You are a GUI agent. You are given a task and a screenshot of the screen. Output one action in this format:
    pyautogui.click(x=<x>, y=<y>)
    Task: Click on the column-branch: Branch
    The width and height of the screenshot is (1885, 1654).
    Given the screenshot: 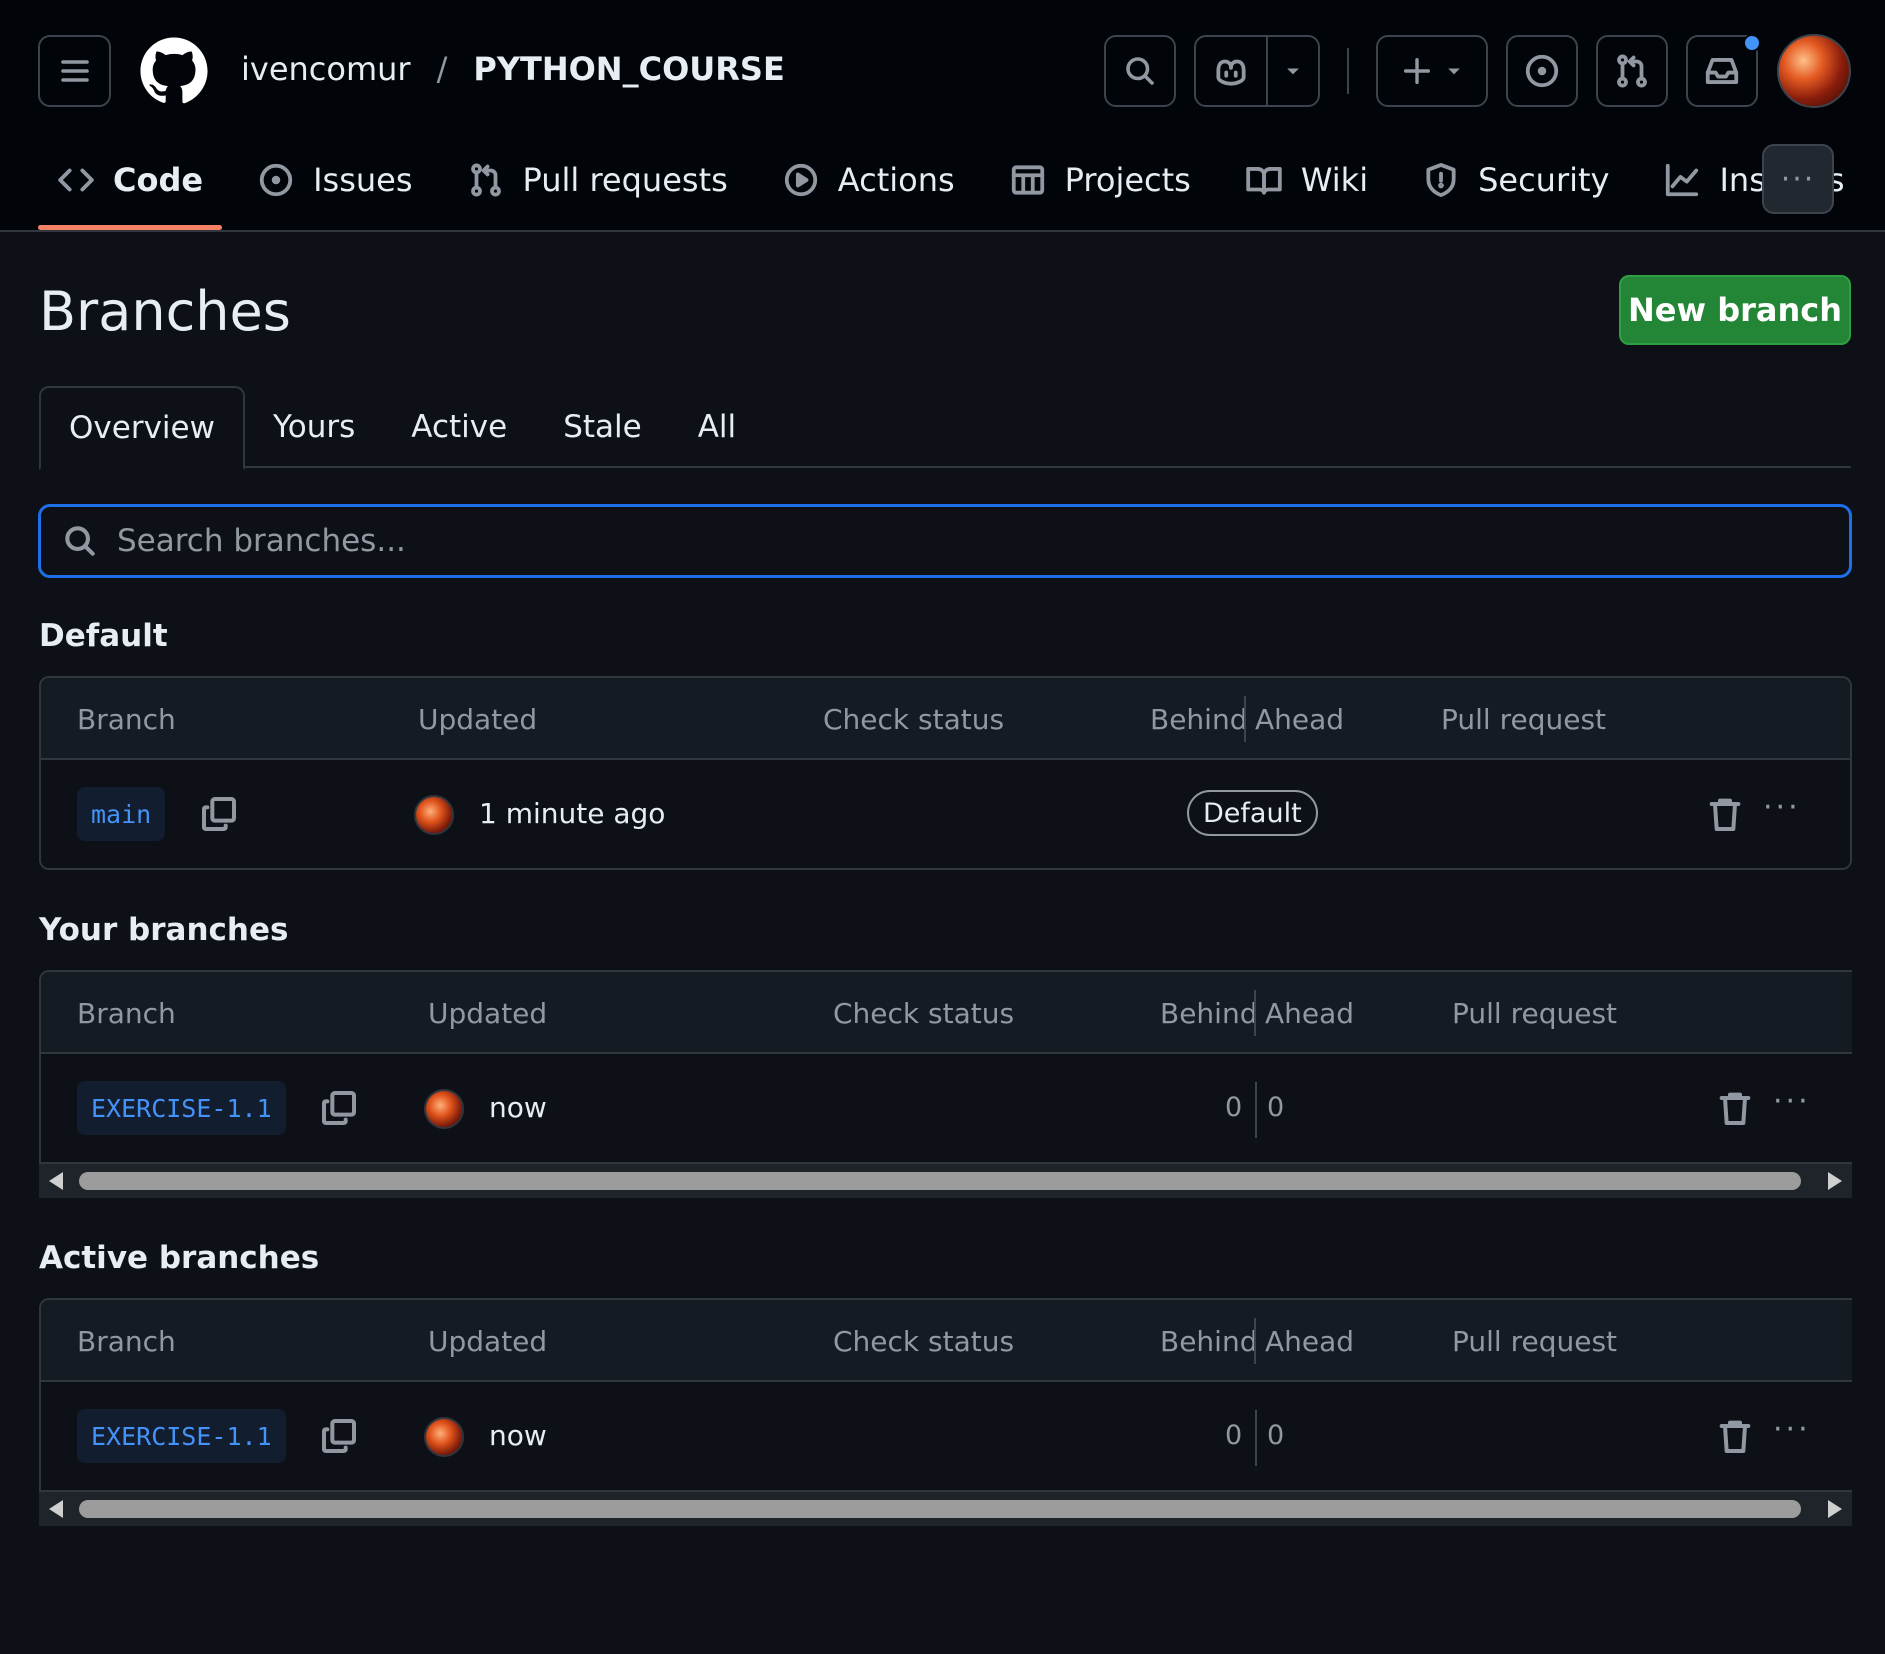 What is the action you would take?
    pyautogui.click(x=126, y=1341)
    